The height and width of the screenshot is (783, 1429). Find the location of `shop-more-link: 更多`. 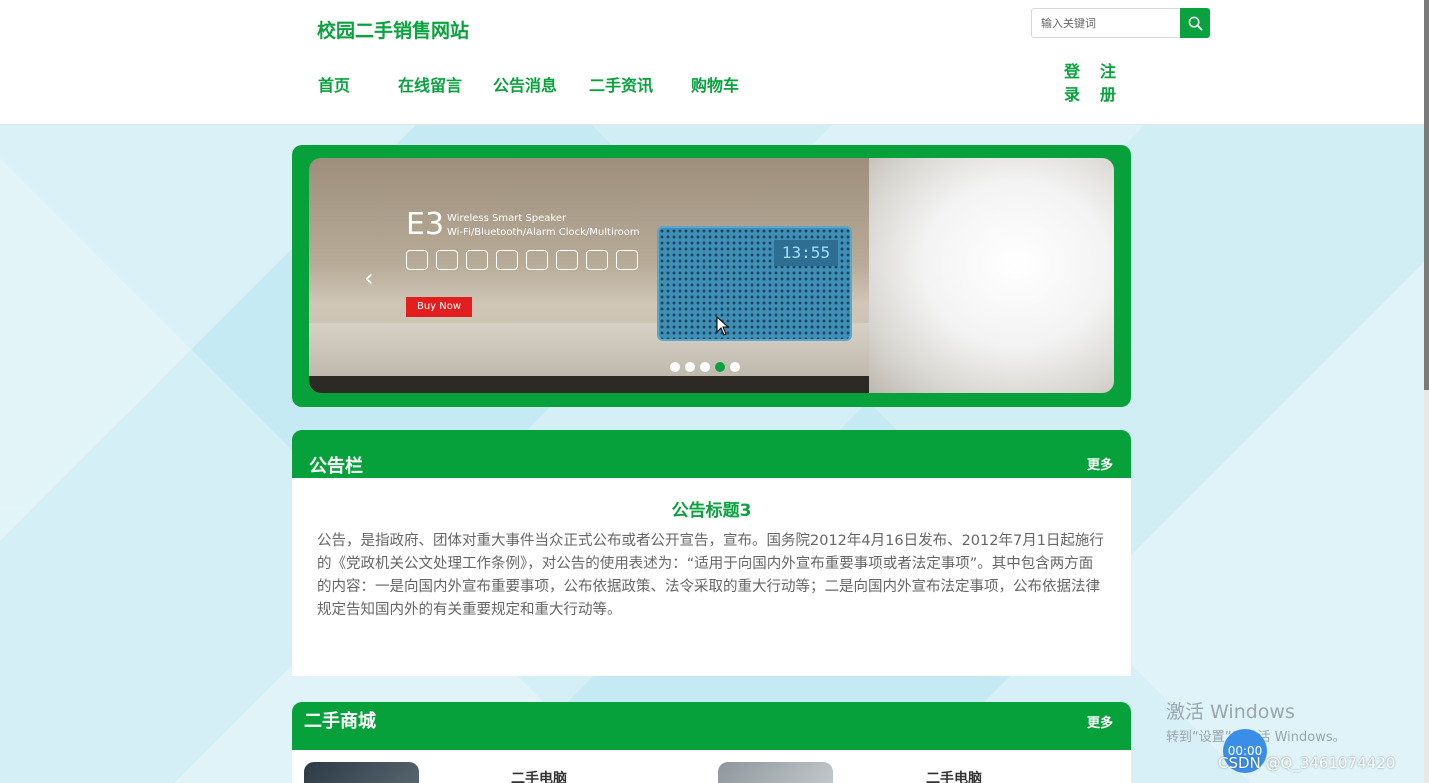

shop-more-link: 更多 is located at coordinates (1100, 721).